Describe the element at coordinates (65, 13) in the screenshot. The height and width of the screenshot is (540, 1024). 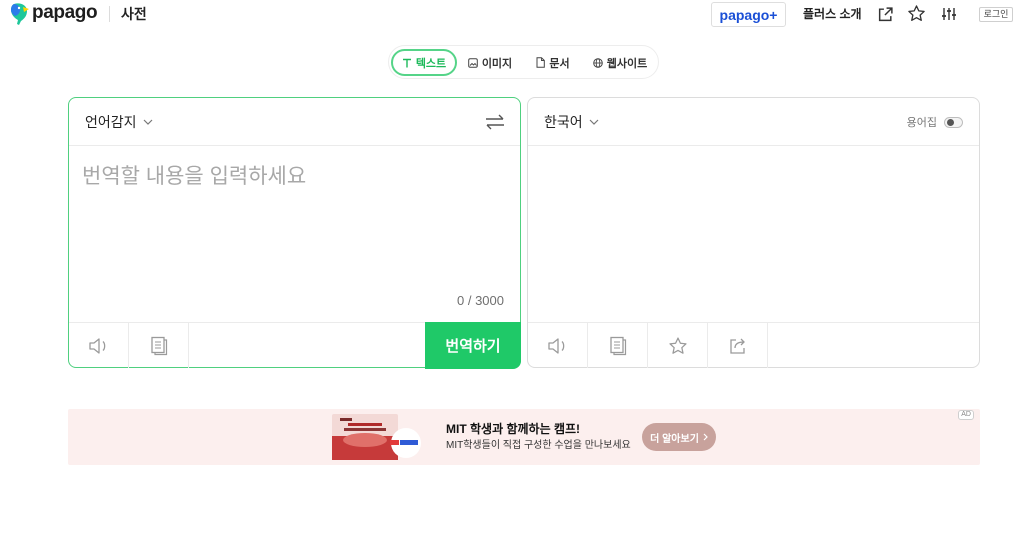
I see `brand-name: papago` at that location.